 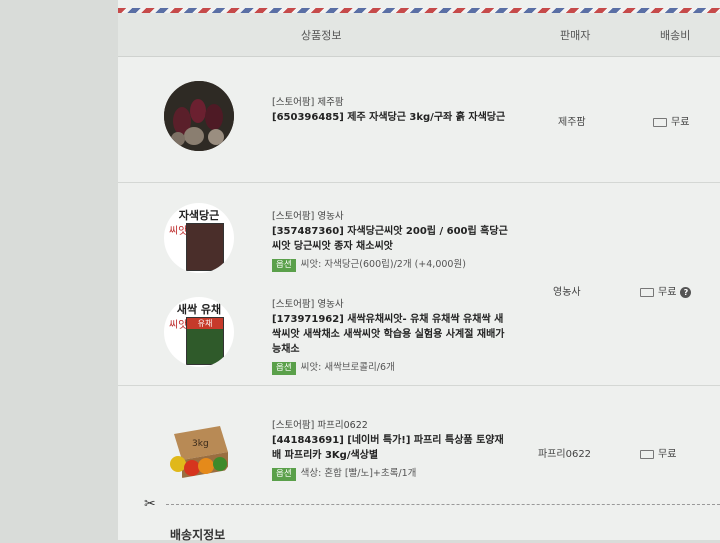 I want to click on col-seller-header: 판매자, so click(x=575, y=35).